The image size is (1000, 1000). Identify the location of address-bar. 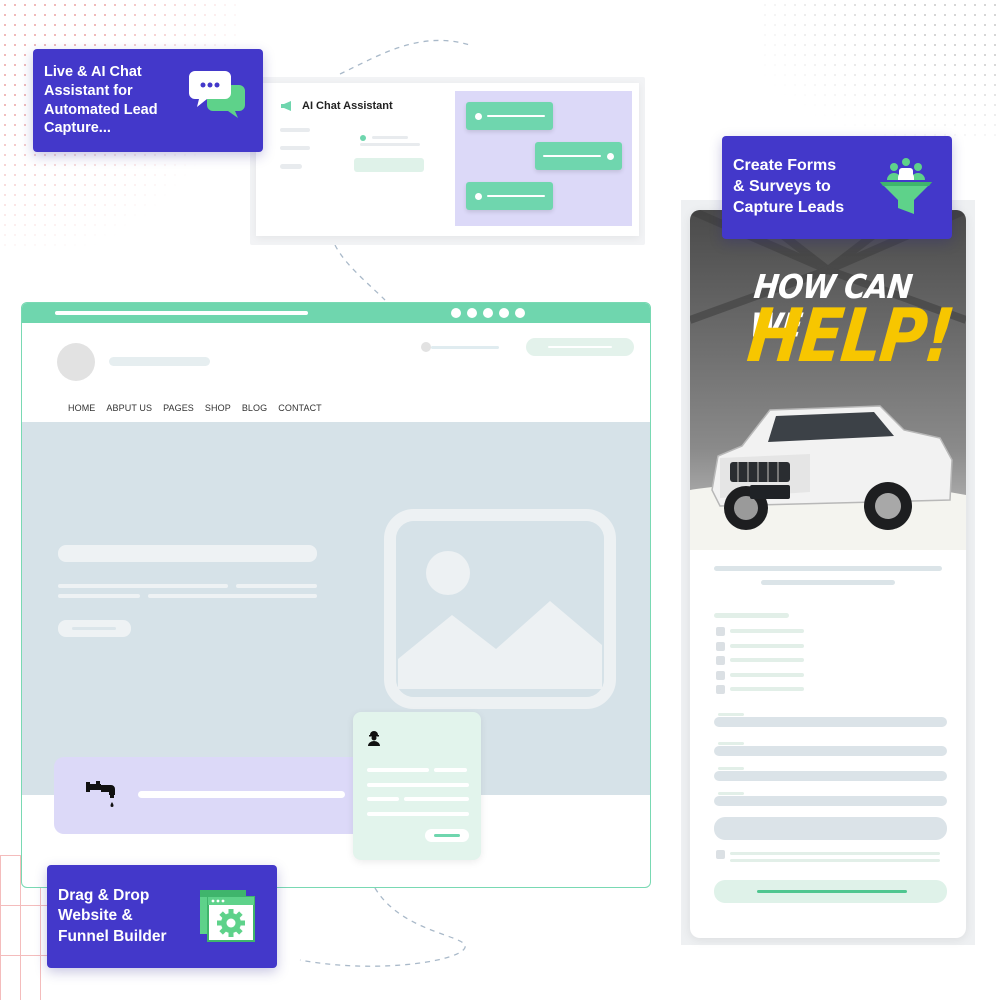
(181, 313).